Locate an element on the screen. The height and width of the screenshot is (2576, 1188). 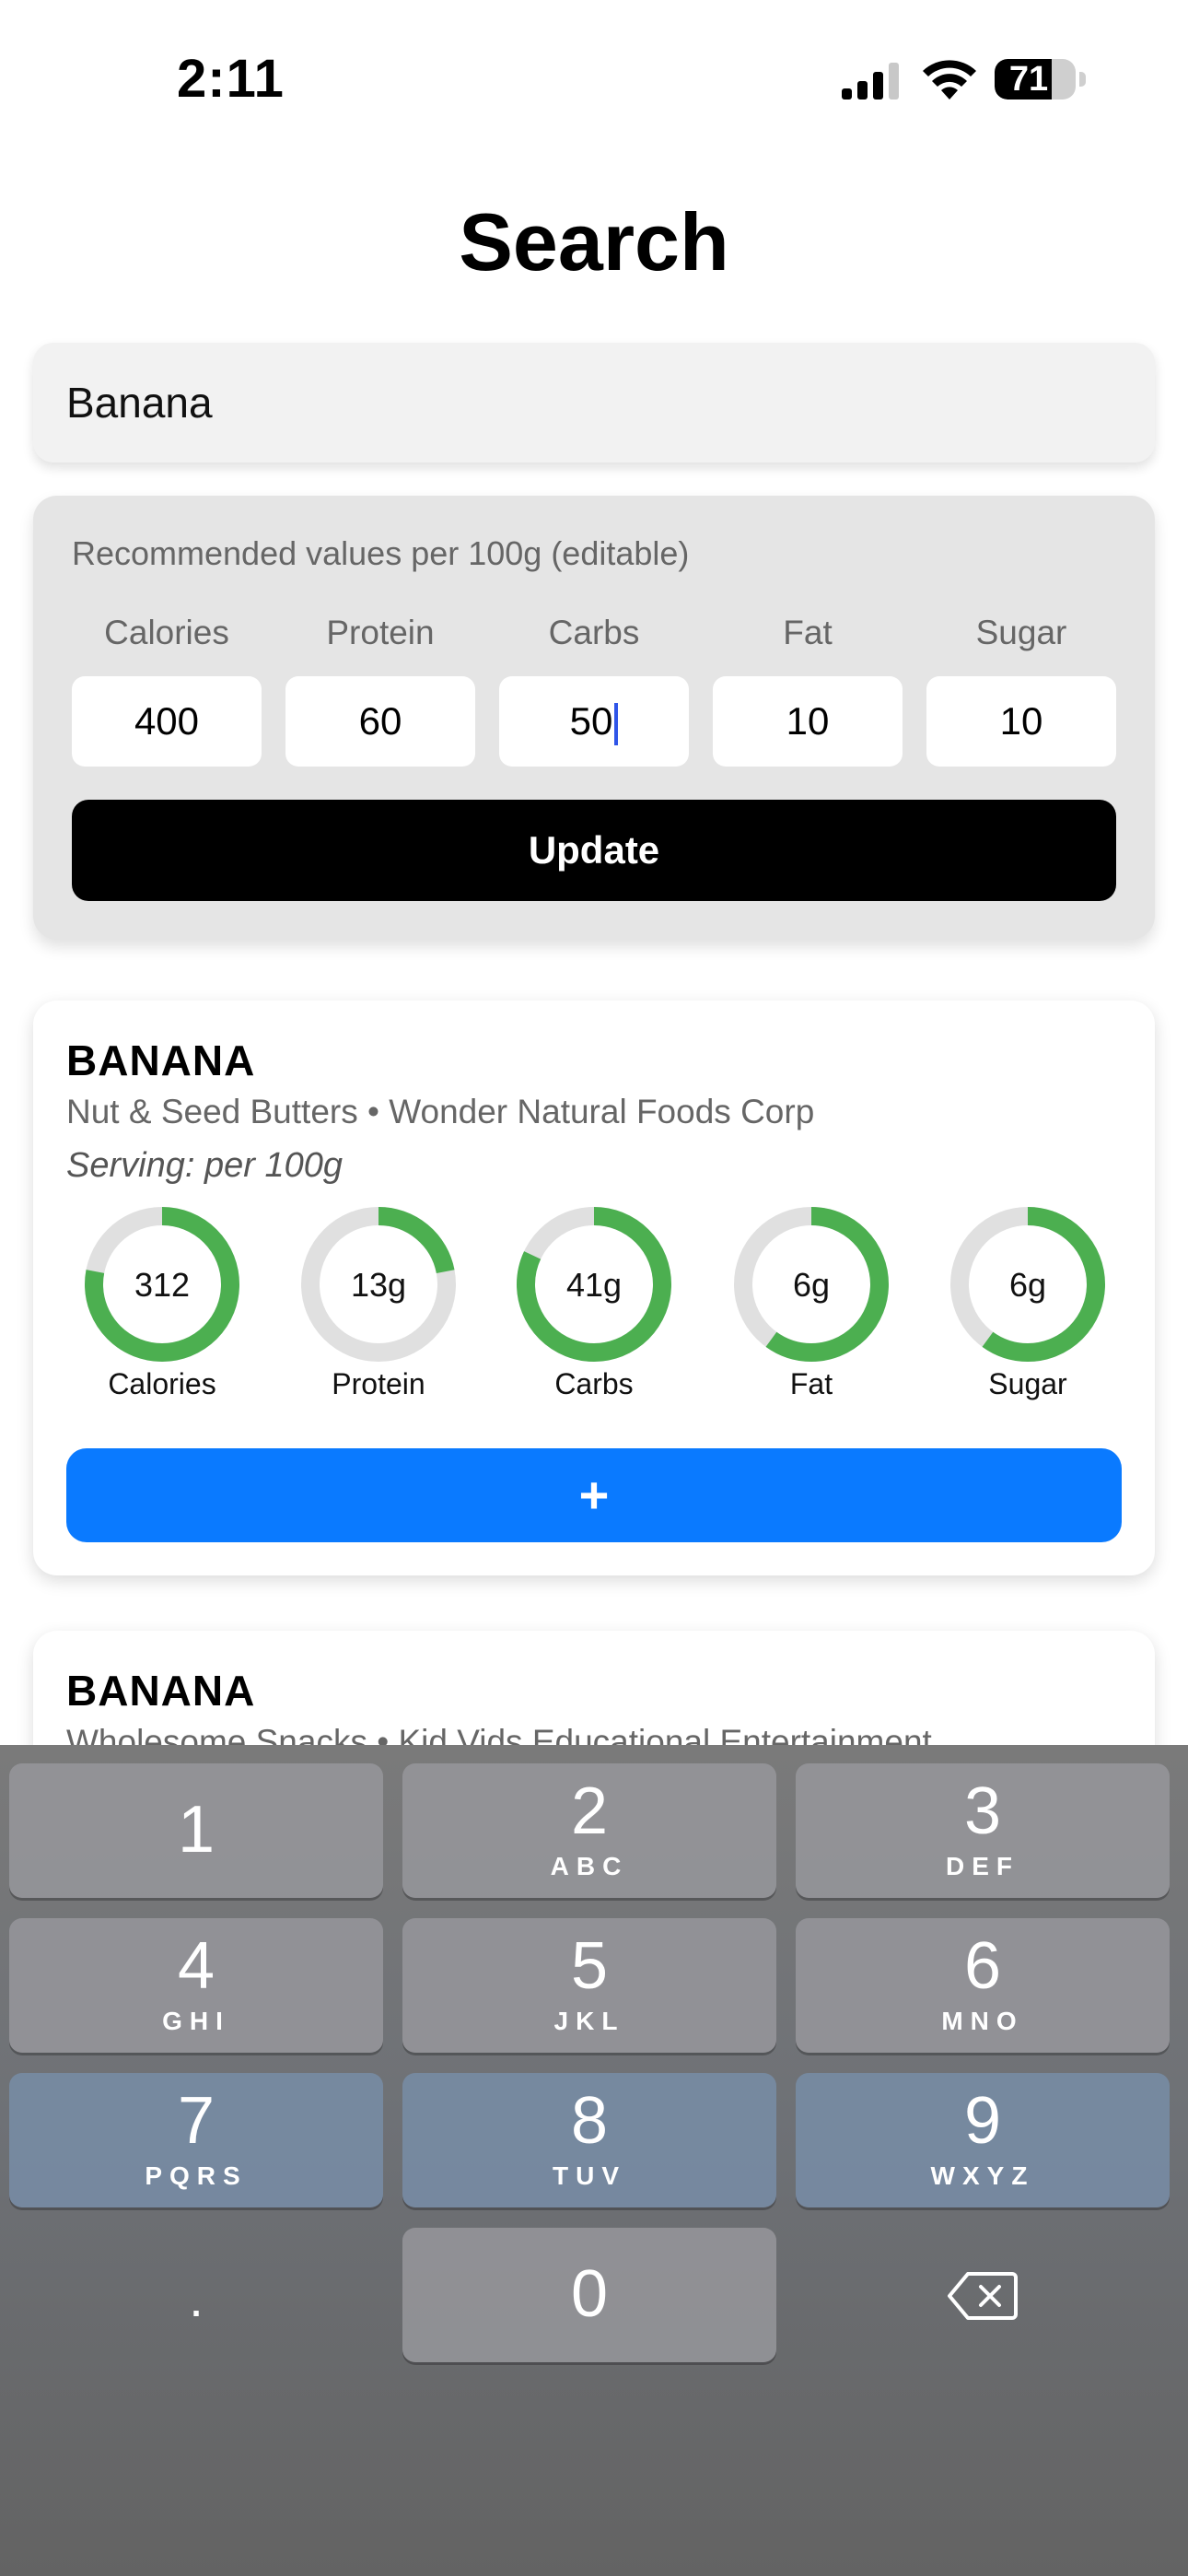
key-letters: DEF is located at coordinates (982, 1866).